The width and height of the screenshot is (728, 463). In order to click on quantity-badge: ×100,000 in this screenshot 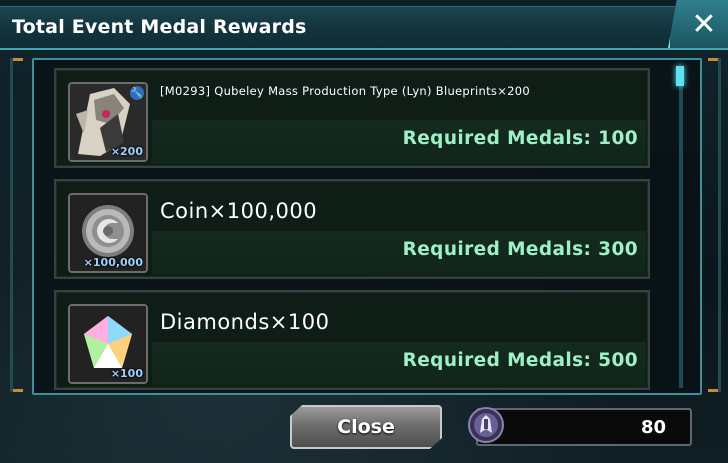, I will do `click(113, 262)`.